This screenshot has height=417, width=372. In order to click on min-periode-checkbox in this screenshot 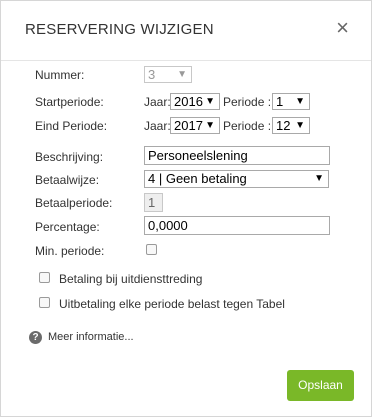, I will do `click(151, 249)`.